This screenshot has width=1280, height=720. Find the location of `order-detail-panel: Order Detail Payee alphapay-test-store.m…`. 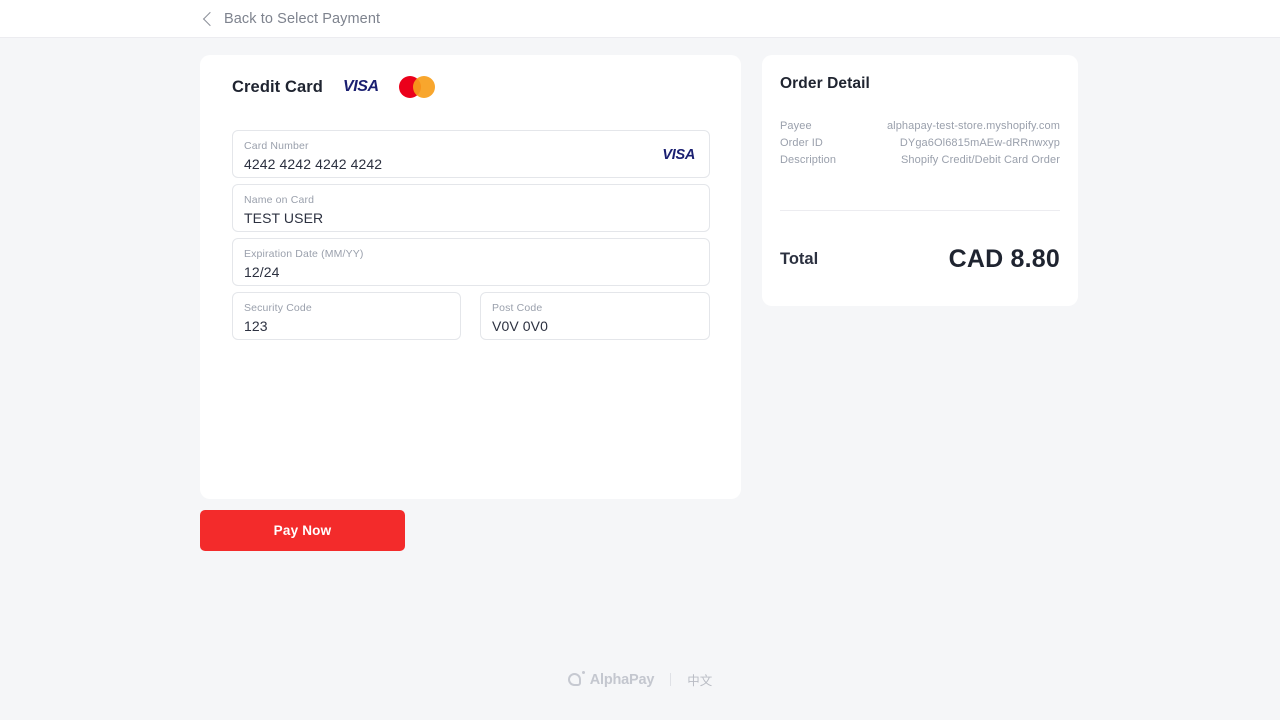

order-detail-panel: Order Detail Payee alphapay-test-store.m… is located at coordinates (920, 180).